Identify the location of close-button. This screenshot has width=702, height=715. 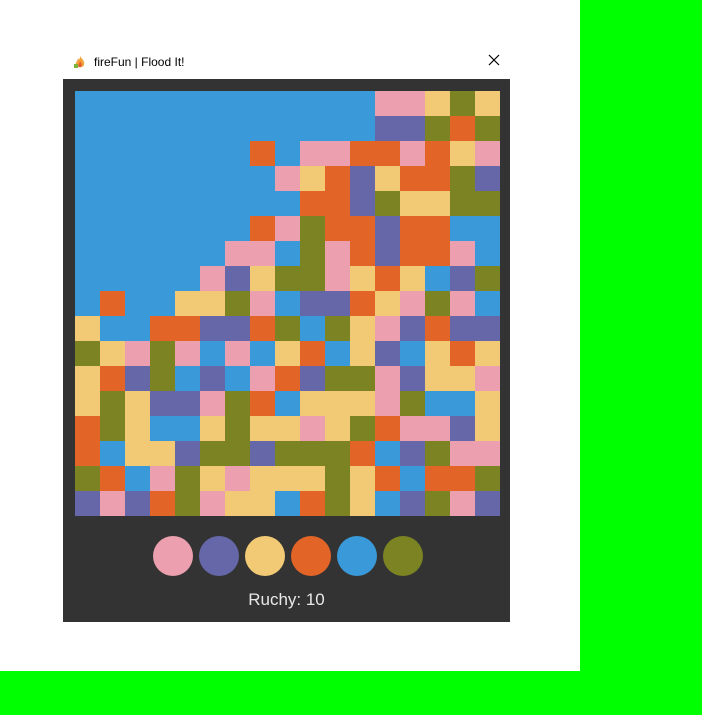
(494, 62).